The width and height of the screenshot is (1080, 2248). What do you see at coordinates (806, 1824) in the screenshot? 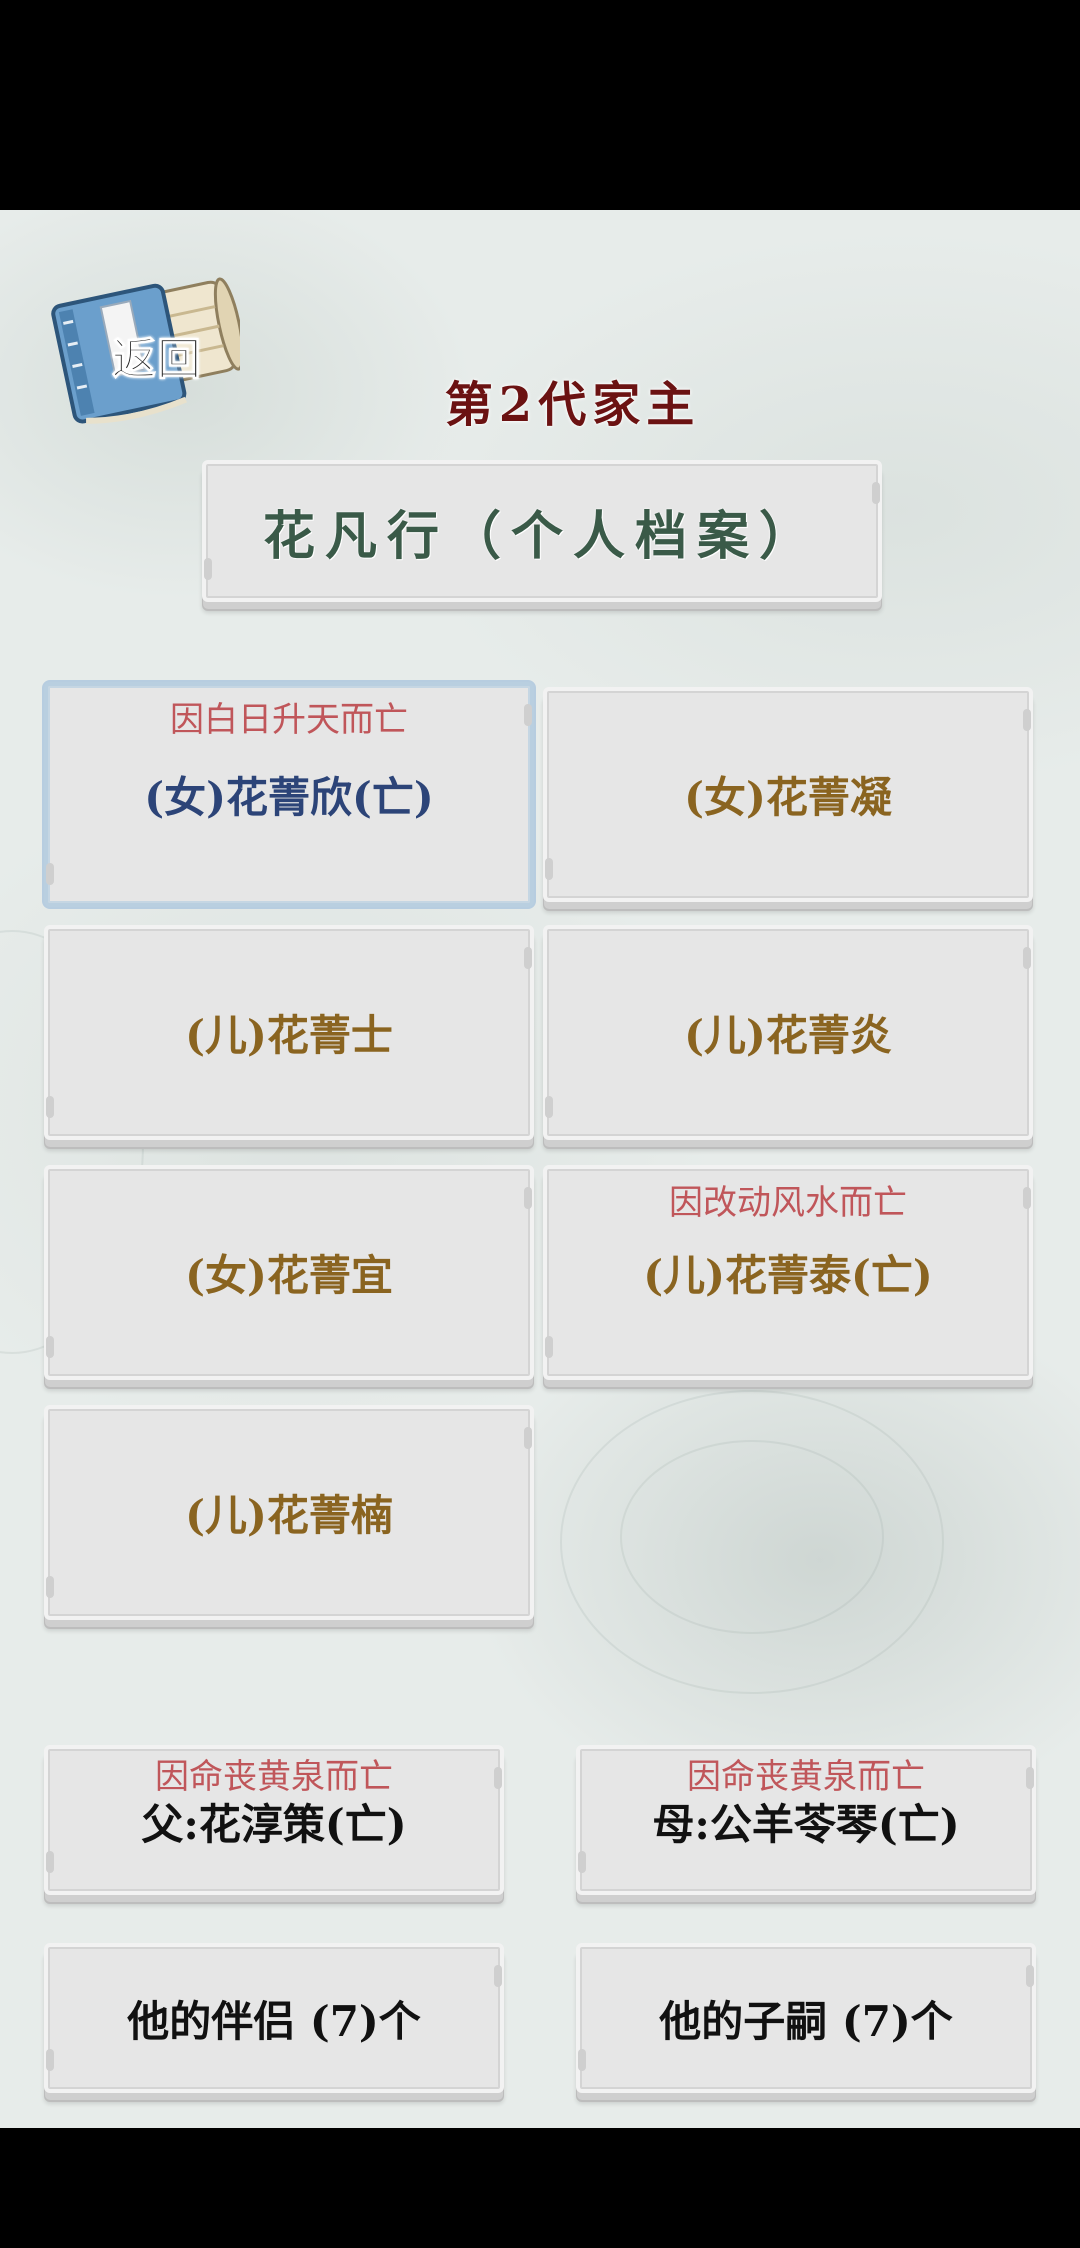
I see `mother-name: 母:公羊苓琴(亡)` at bounding box center [806, 1824].